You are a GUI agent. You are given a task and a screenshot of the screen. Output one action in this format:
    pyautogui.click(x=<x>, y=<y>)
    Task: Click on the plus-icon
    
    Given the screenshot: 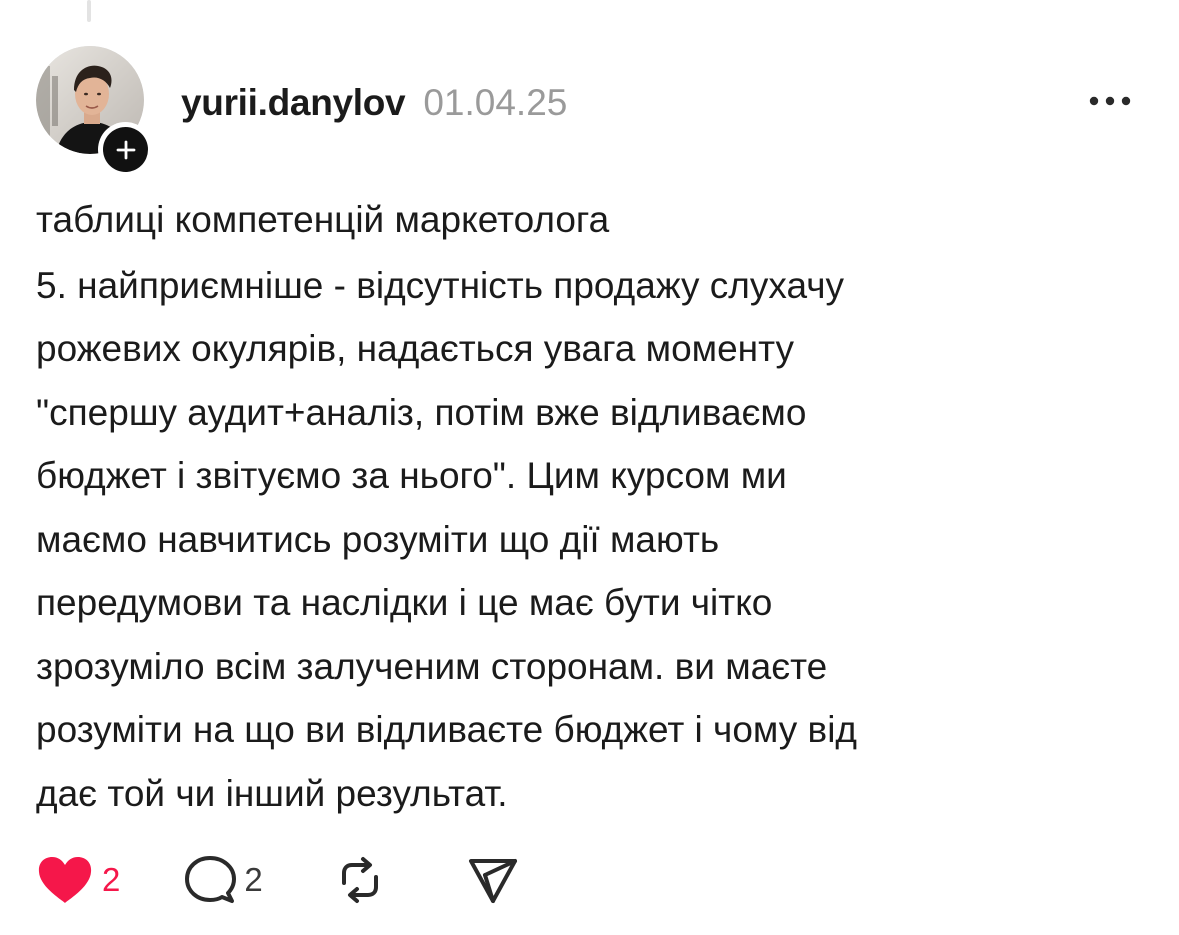 What is the action you would take?
    pyautogui.click(x=125, y=149)
    